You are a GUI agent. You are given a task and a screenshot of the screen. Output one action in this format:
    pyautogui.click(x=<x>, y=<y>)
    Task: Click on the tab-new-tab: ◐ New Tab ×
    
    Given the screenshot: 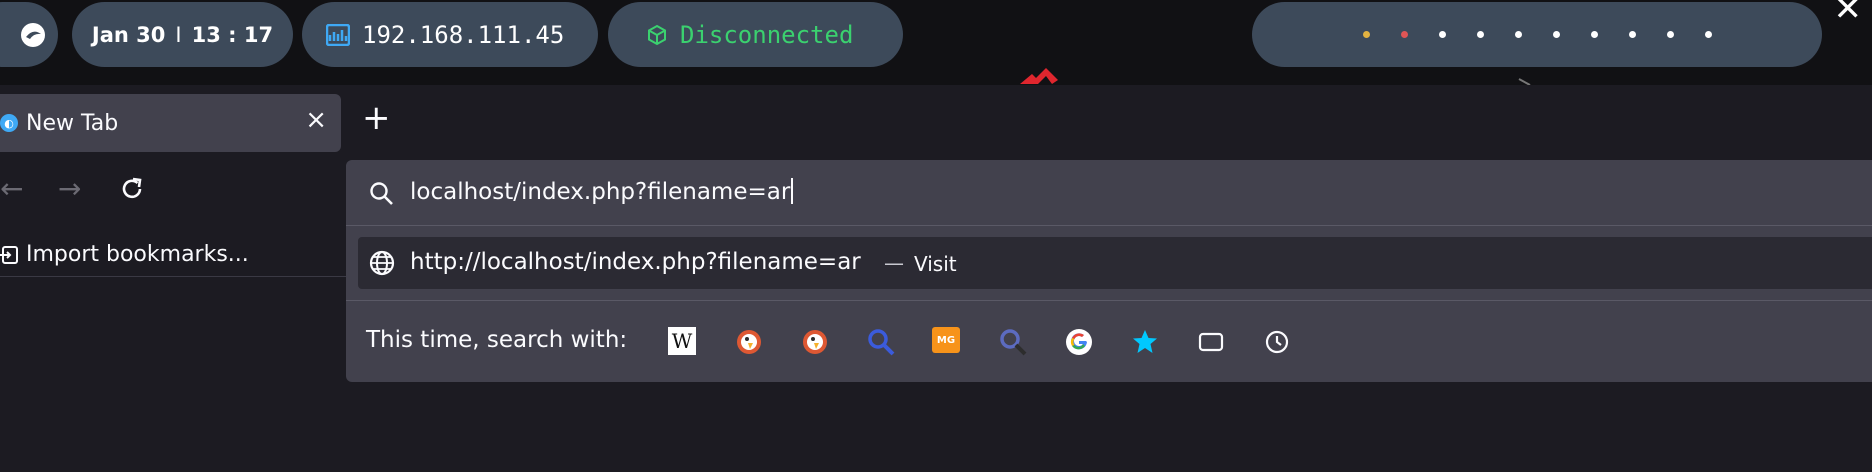 What is the action you would take?
    pyautogui.click(x=170, y=123)
    